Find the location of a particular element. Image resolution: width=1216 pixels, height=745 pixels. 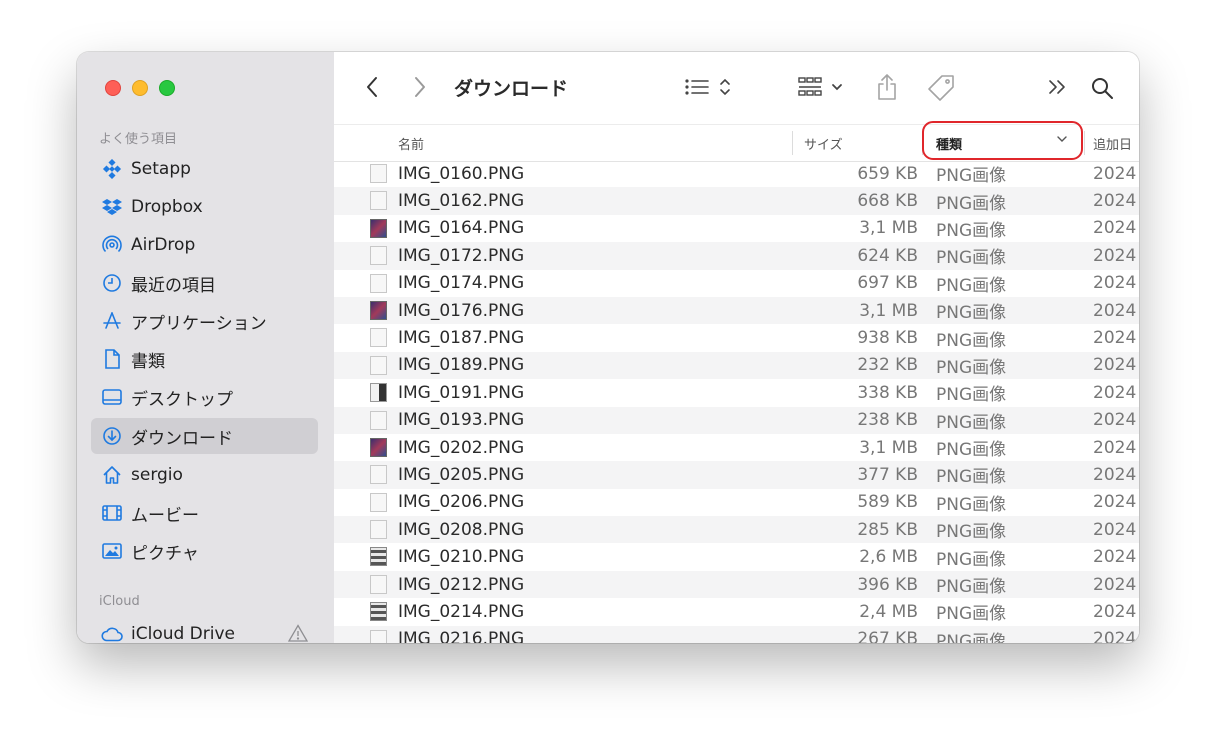

sidebar-item-label: デスクトップ is located at coordinates (182, 399).